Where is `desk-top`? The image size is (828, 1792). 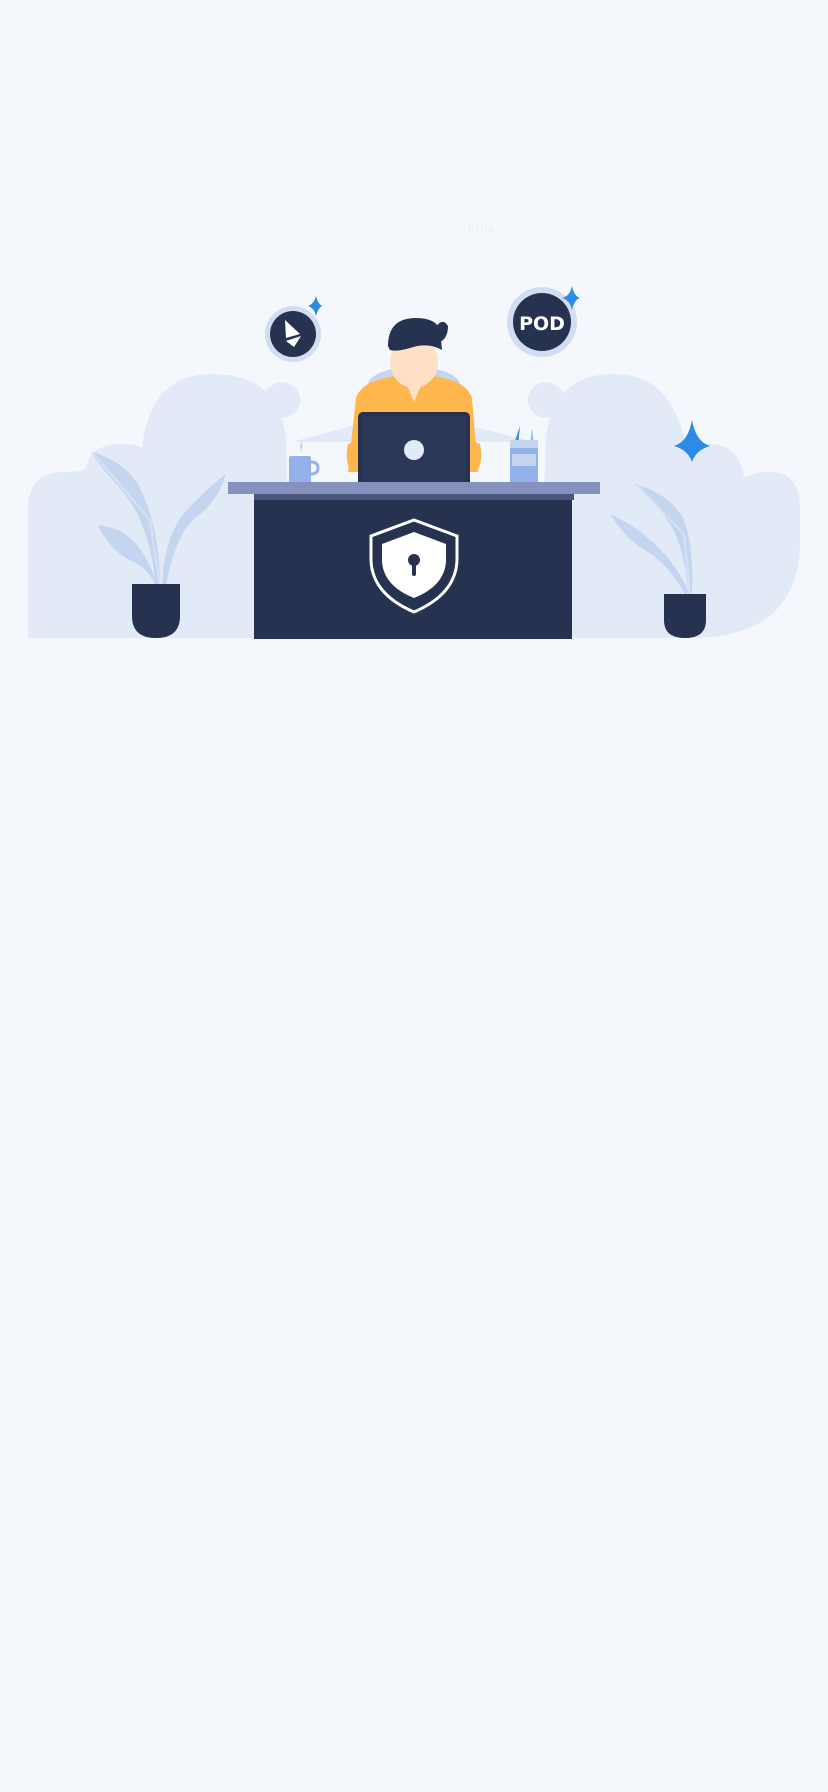
desk-top is located at coordinates (414, 488).